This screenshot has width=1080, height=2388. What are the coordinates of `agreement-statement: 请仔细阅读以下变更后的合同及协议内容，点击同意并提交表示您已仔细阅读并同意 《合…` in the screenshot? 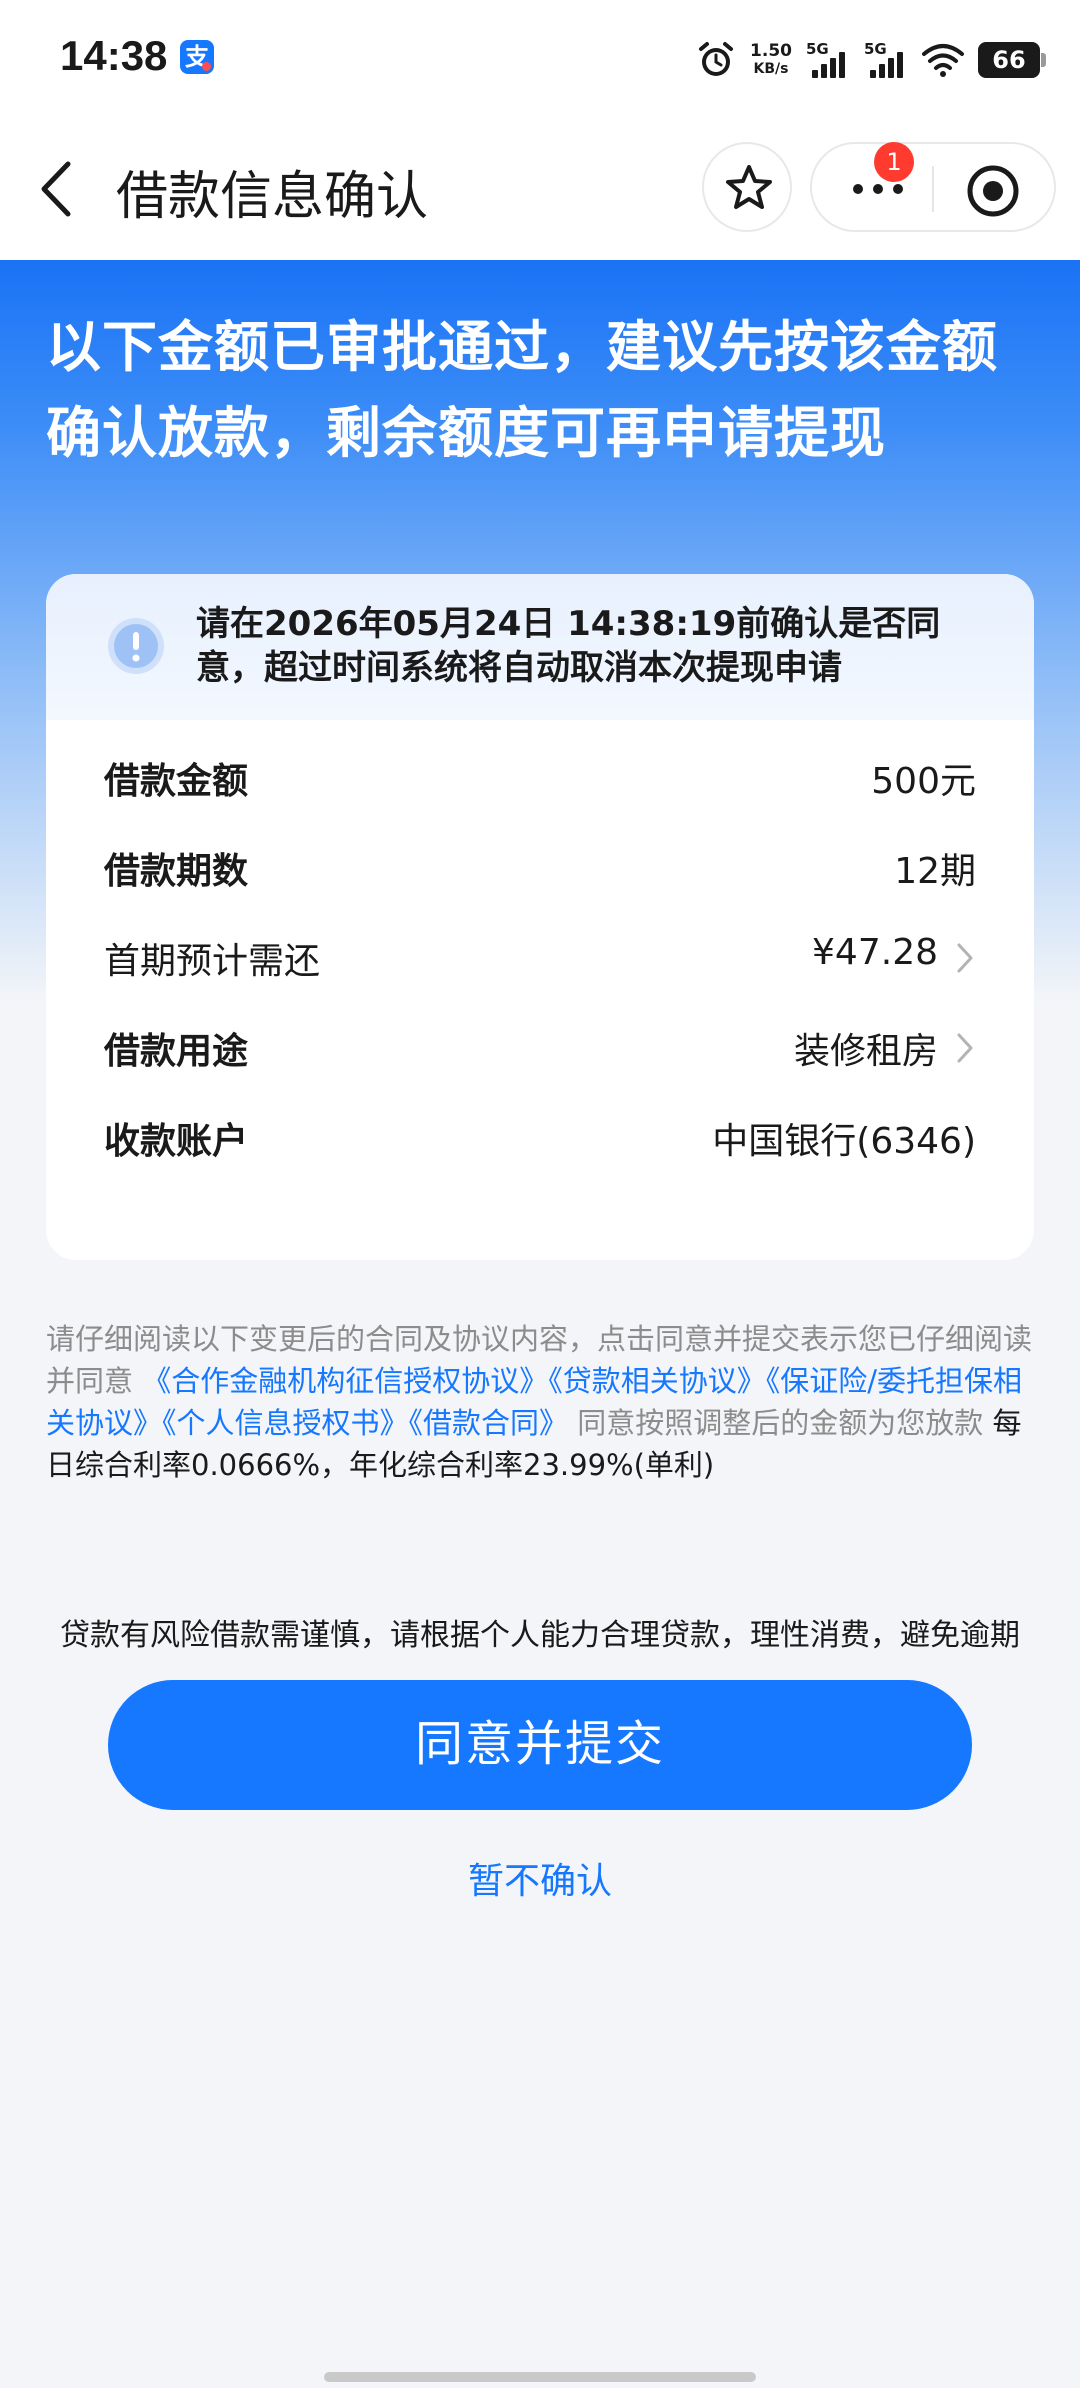 It's located at (541, 1402).